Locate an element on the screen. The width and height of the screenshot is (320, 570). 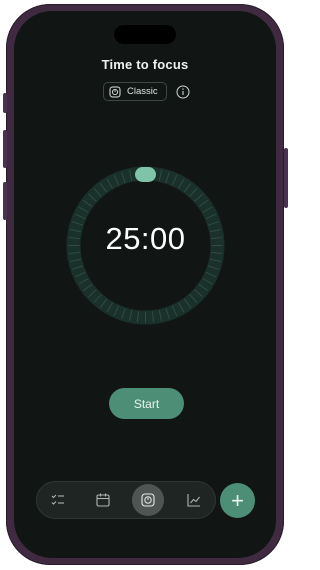
nav-stats is located at coordinates (194, 500).